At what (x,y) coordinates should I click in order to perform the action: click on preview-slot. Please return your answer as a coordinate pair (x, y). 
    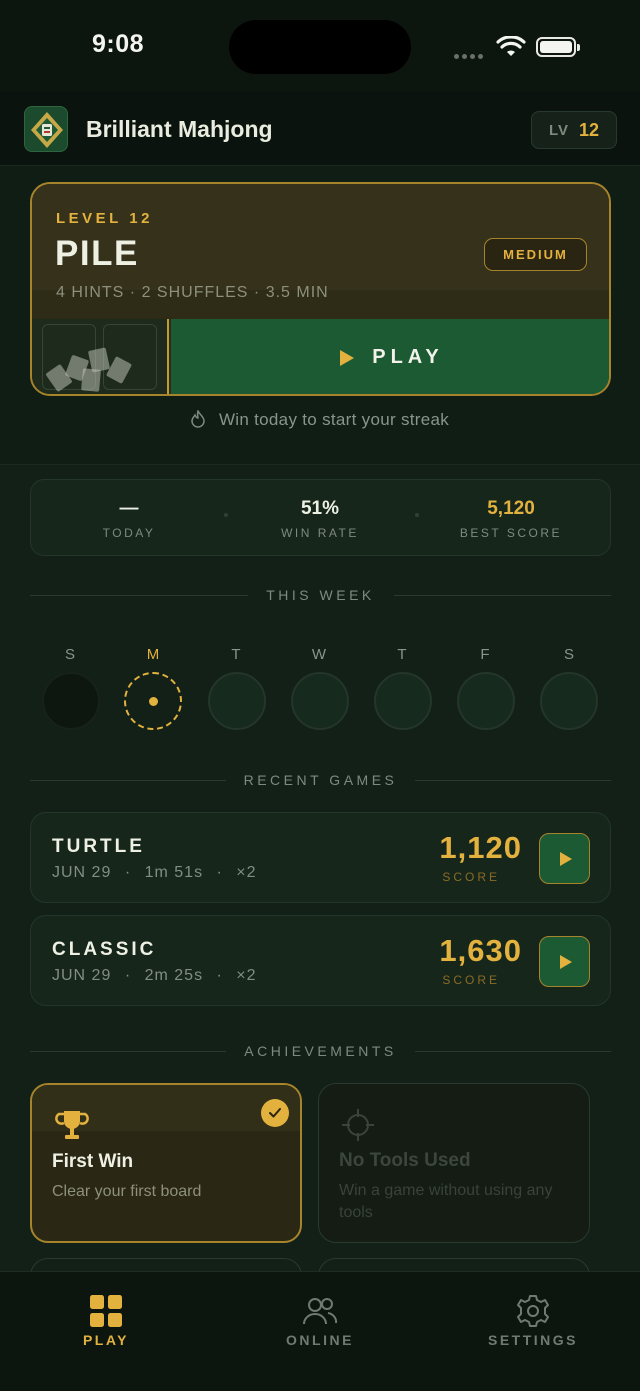
    Looking at the image, I should click on (130, 357).